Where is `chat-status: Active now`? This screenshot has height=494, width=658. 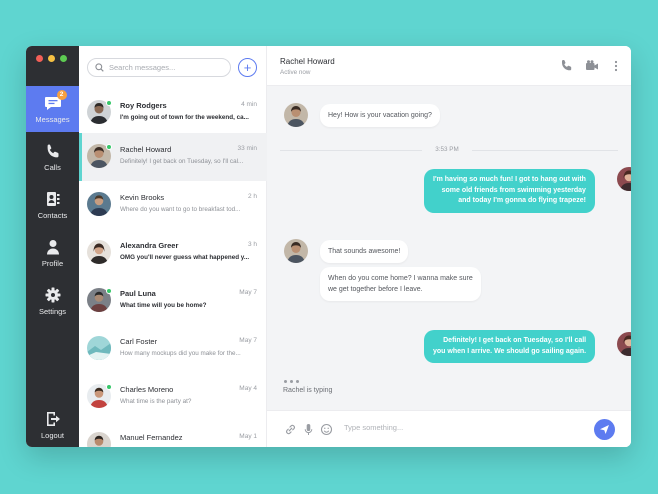 chat-status: Active now is located at coordinates (295, 72).